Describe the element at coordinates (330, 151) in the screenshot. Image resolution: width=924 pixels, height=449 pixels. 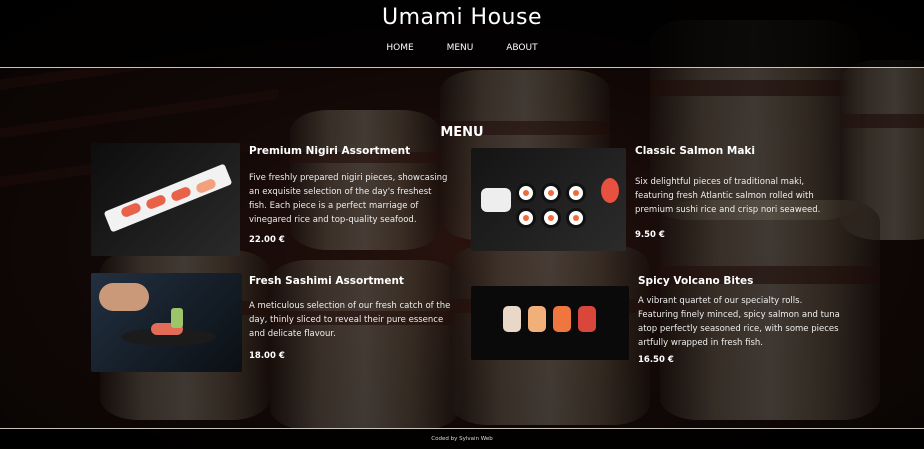
I see `menu-item-name: Premium Nigiri Assortment` at that location.